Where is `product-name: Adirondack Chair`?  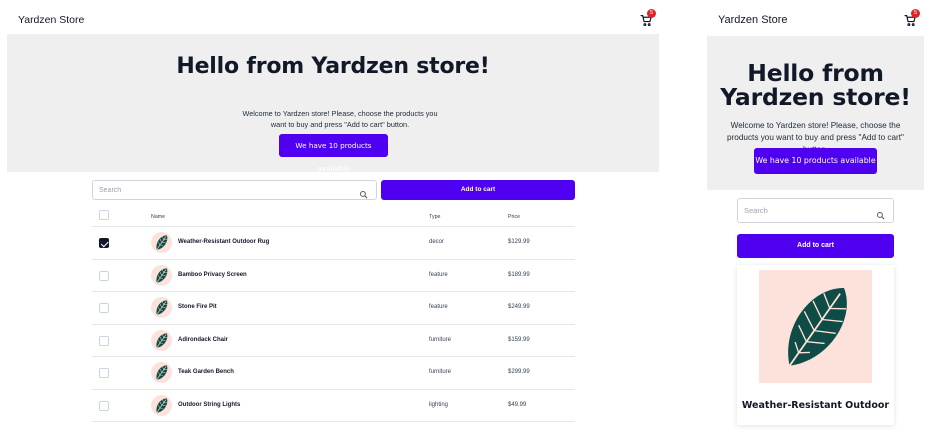
product-name: Adirondack Chair is located at coordinates (203, 339).